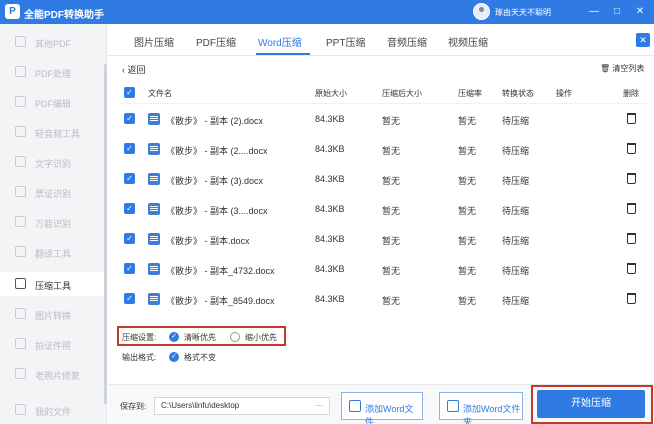 The image size is (654, 424). I want to click on compress-icon, so click(20, 283).